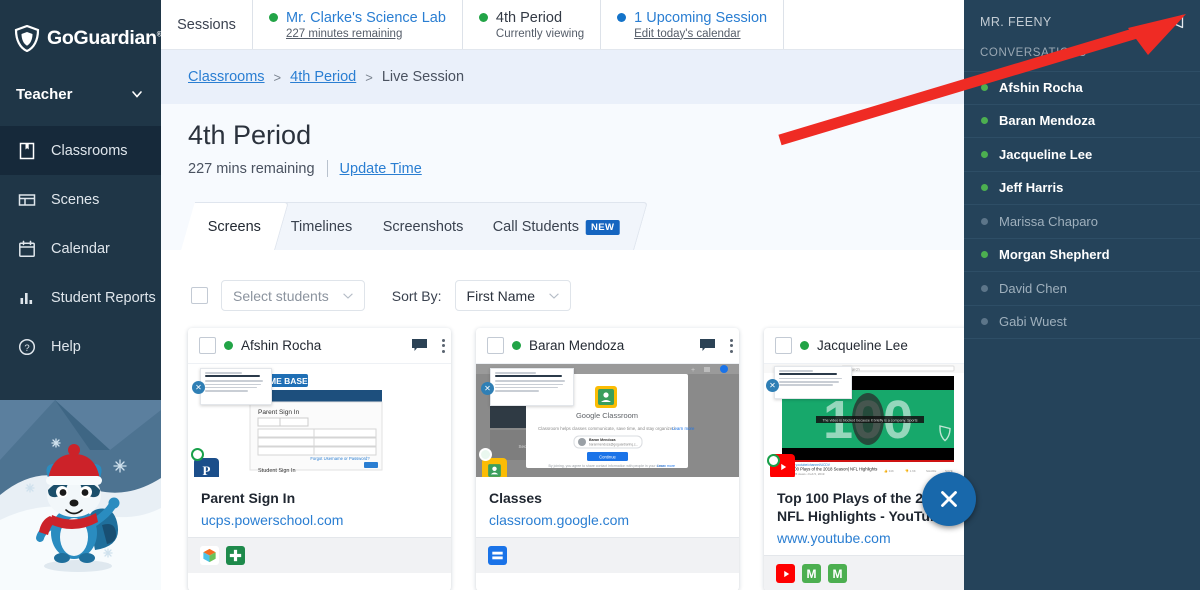 The width and height of the screenshot is (1200, 590). I want to click on select-all-checkbox, so click(199, 295).